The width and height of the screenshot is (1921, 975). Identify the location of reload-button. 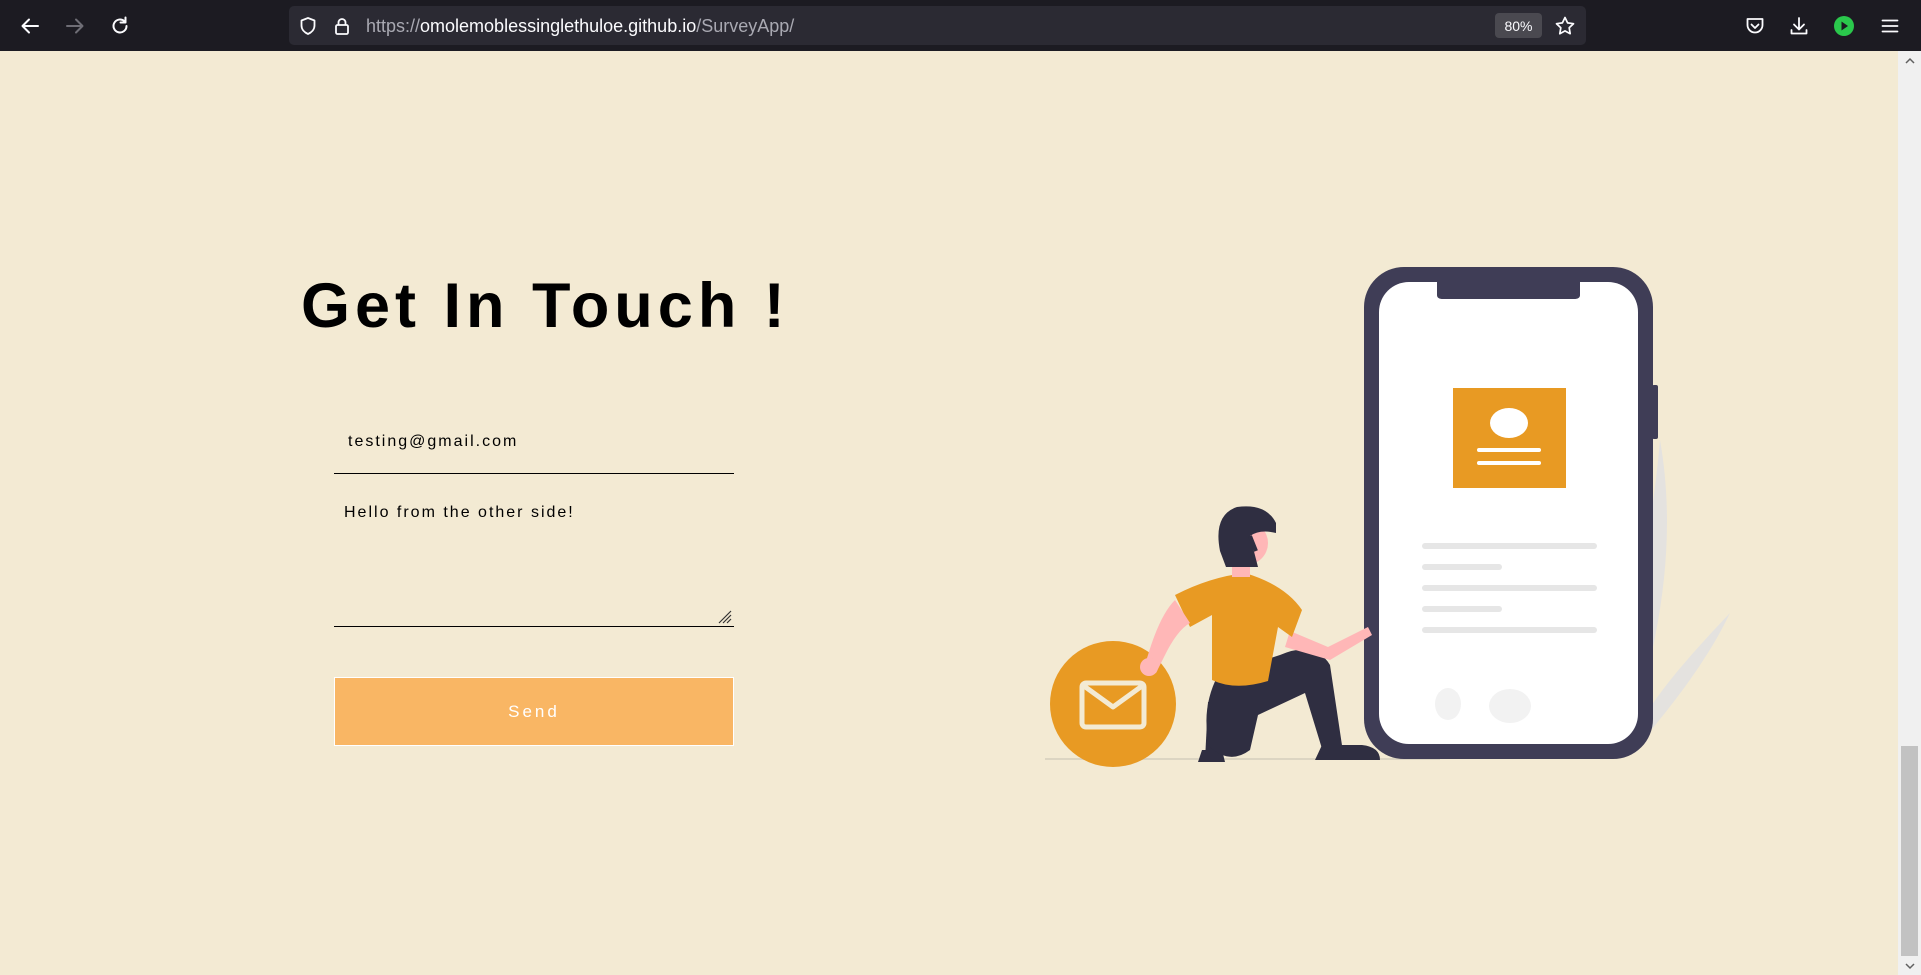
(120, 26).